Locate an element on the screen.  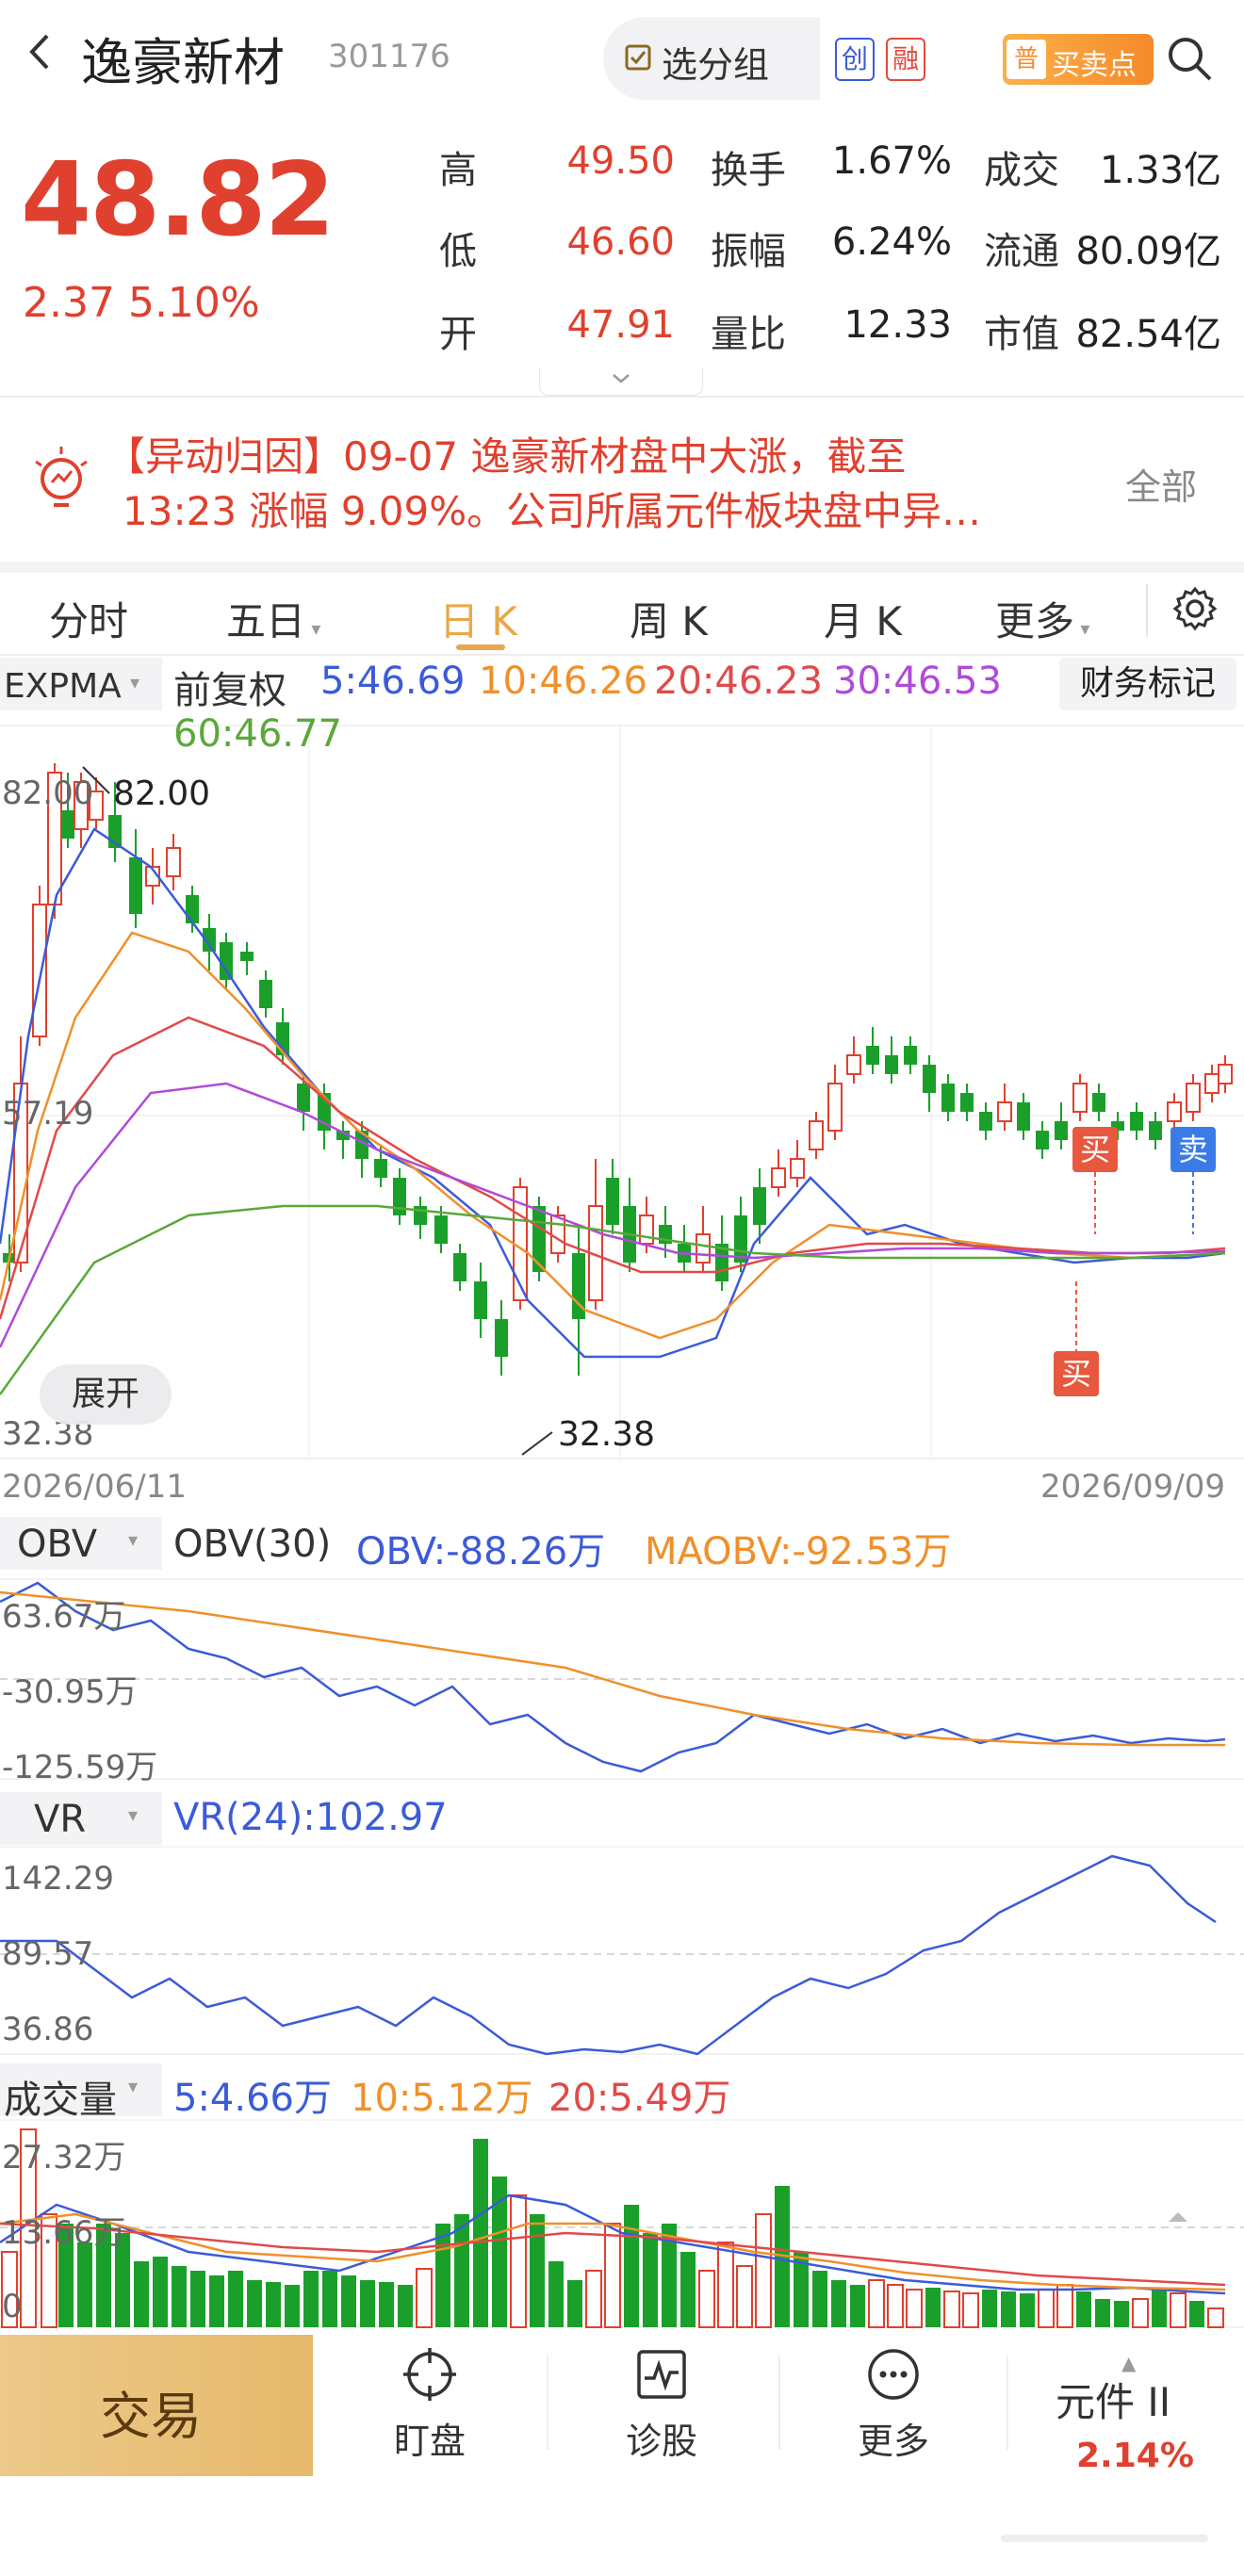
quote-label: 低 is located at coordinates (458, 251).